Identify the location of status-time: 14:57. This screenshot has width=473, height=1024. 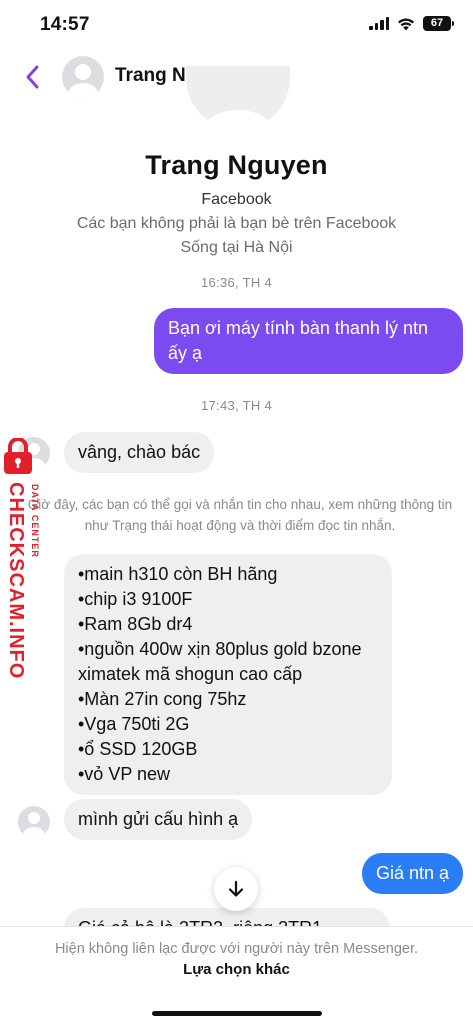
(65, 24).